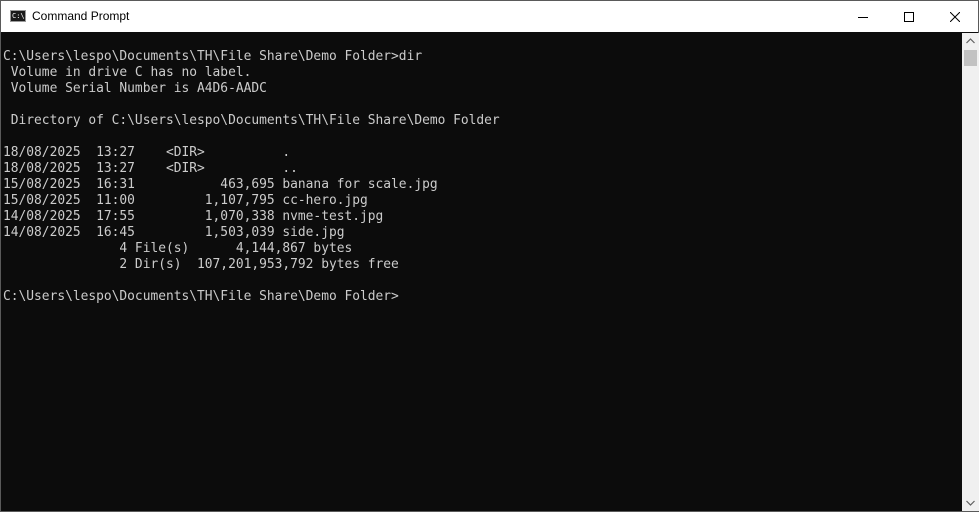 The image size is (979, 512). What do you see at coordinates (127, 72) in the screenshot?
I see `console-line: Volume in drive C has no label.` at bounding box center [127, 72].